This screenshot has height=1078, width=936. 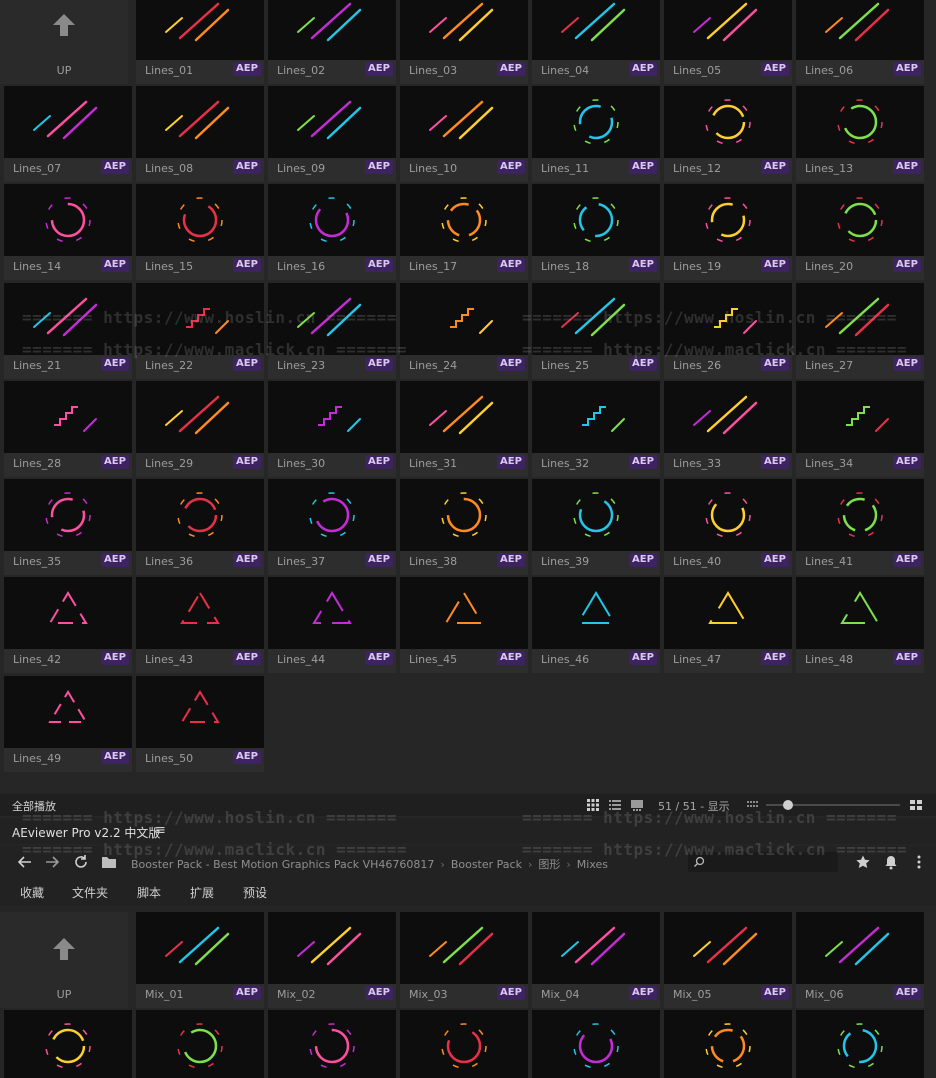 What do you see at coordinates (200, 625) in the screenshot?
I see `asset-tile: Lines_43 AEP` at bounding box center [200, 625].